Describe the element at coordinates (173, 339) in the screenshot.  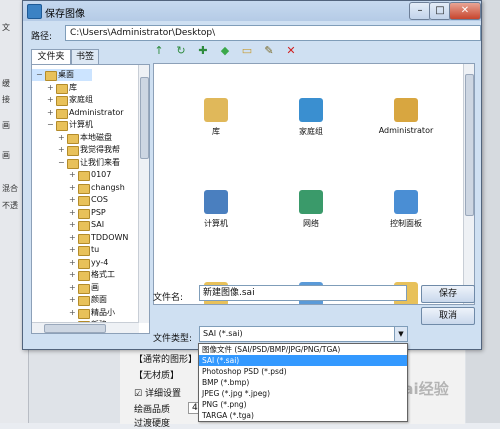
I see `filetype-label: 文件类型:` at that location.